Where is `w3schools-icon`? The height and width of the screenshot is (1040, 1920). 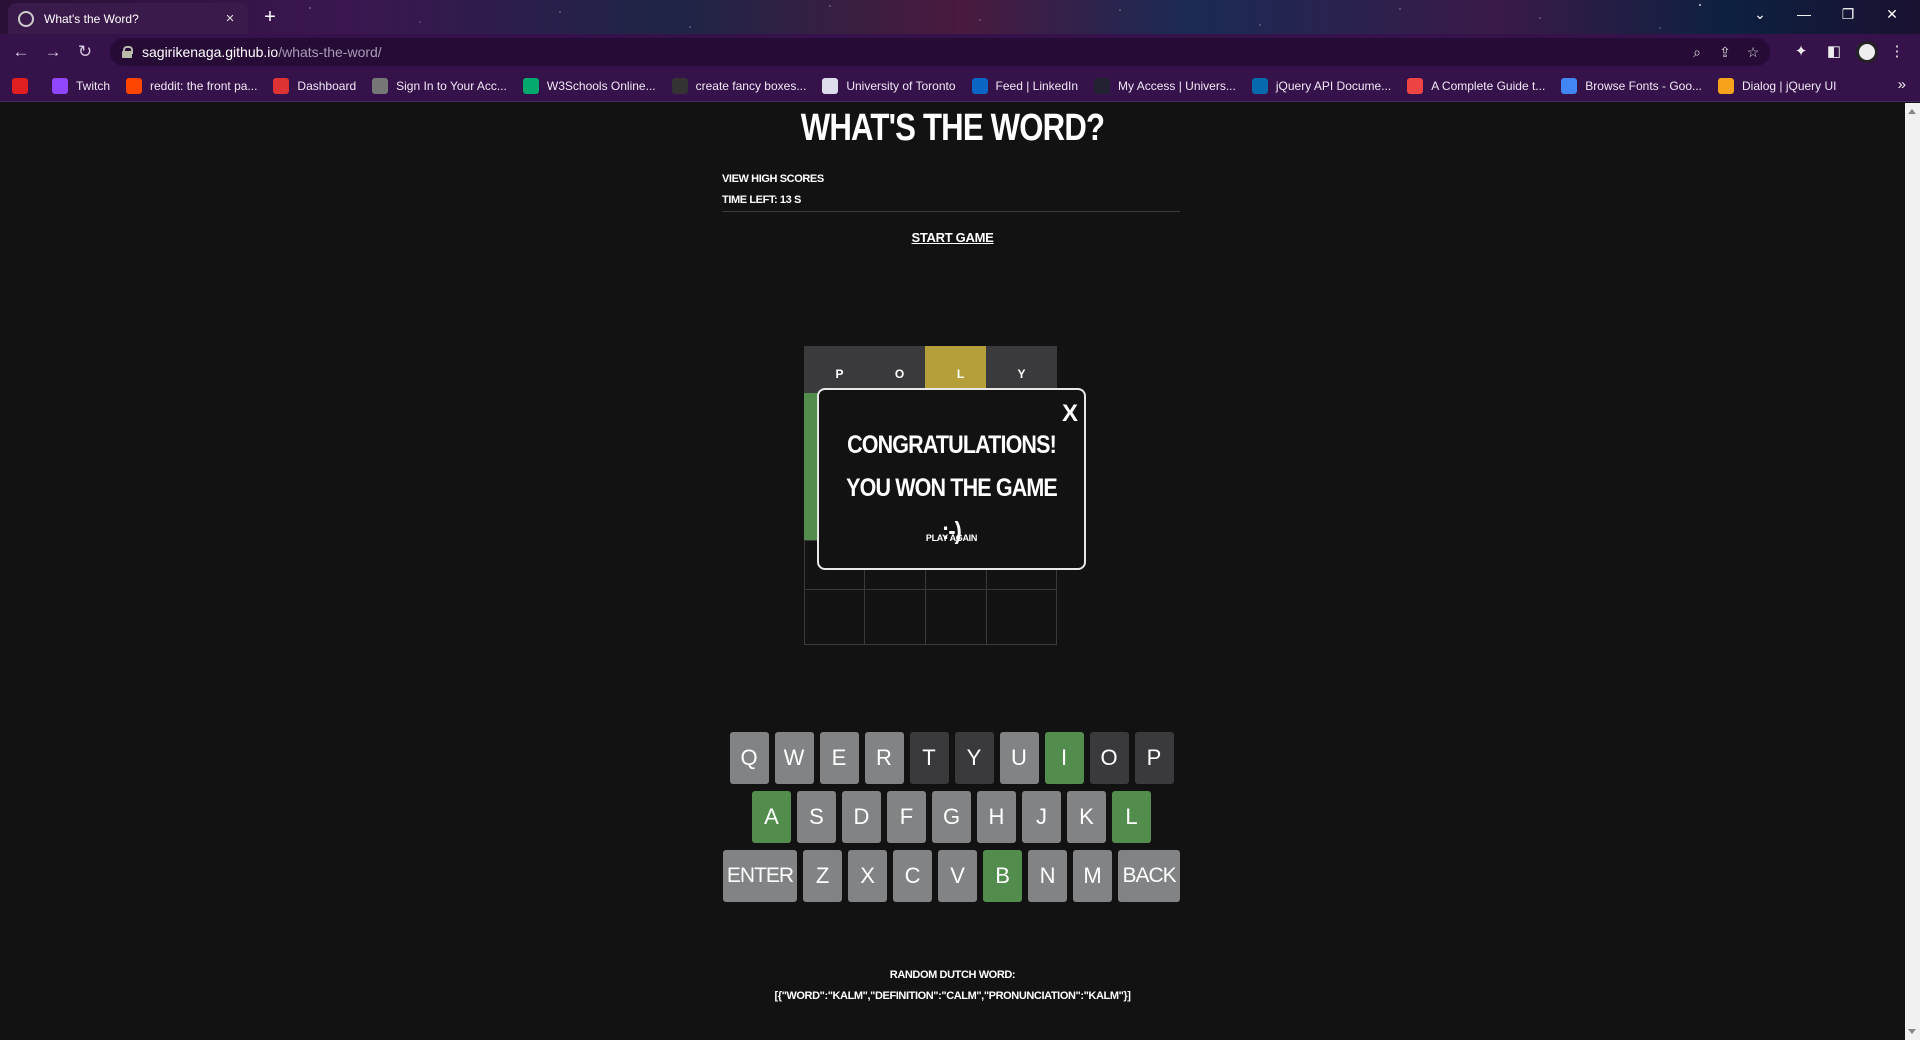 w3schools-icon is located at coordinates (530, 85).